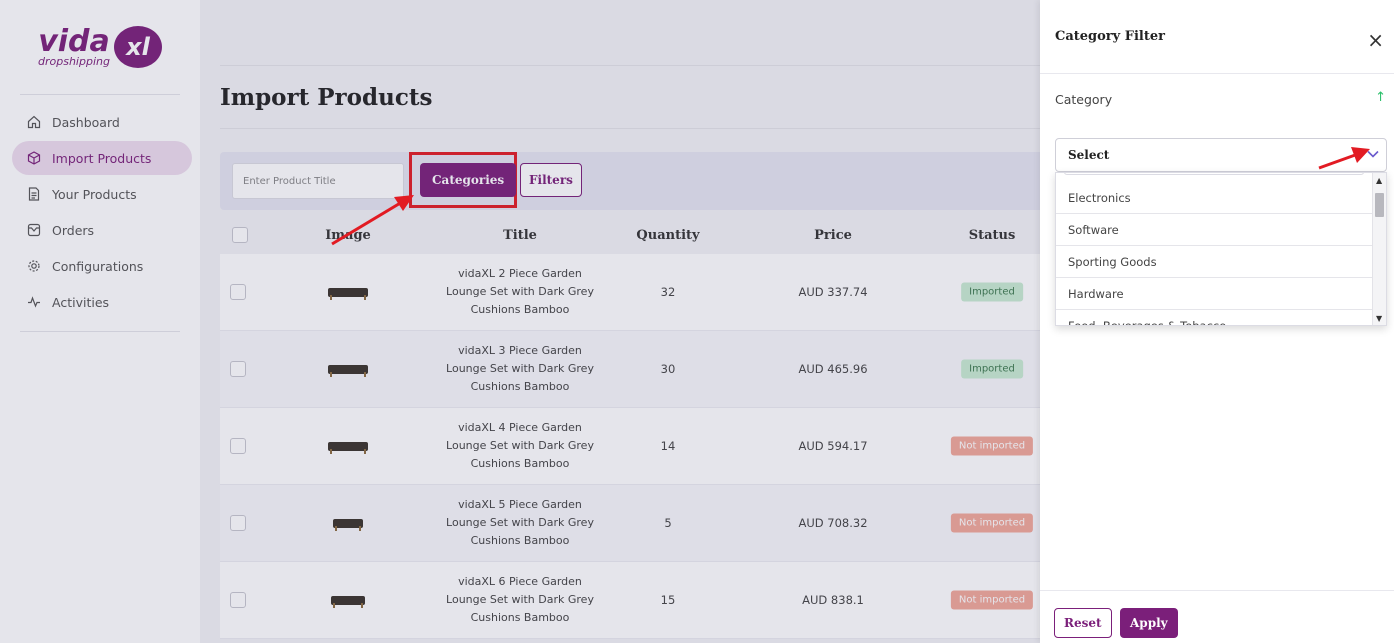 The height and width of the screenshot is (643, 1394). What do you see at coordinates (1379, 205) in the screenshot?
I see `scrollbar-thumb` at bounding box center [1379, 205].